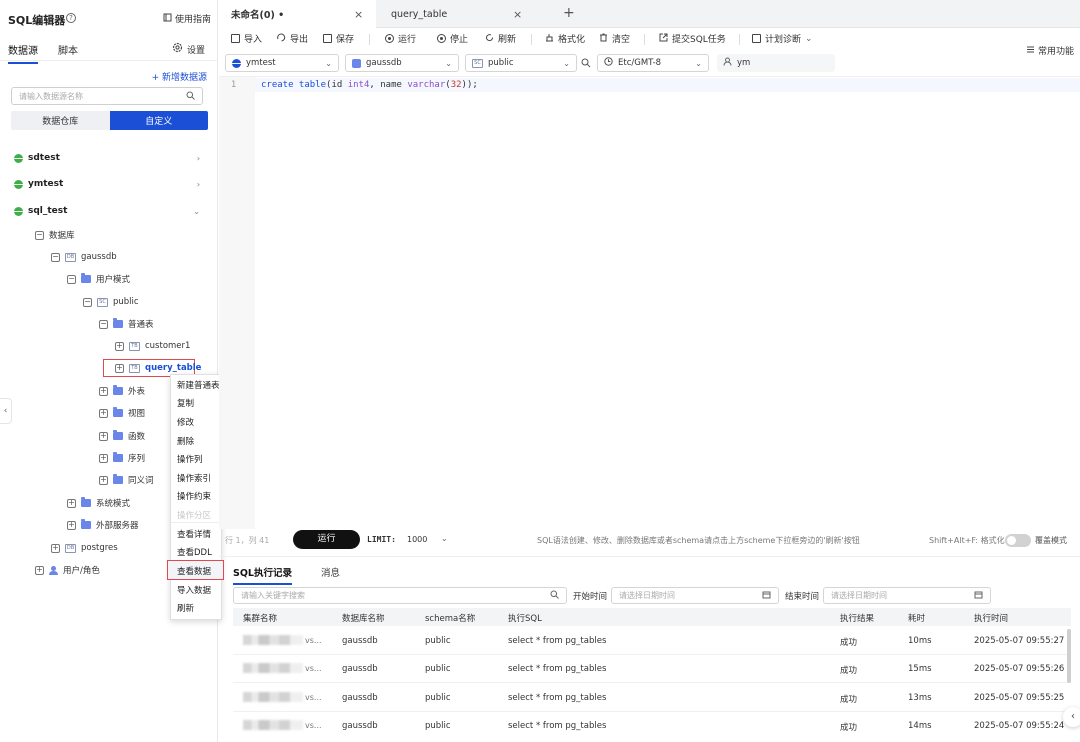 This screenshot has width=1080, height=742. I want to click on book-icon, so click(167, 19).